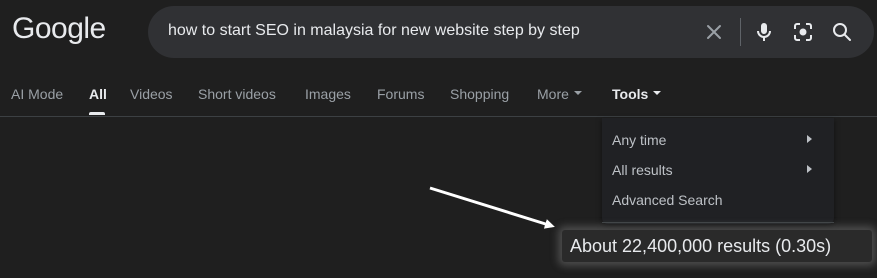 This screenshot has height=278, width=877. I want to click on annotation-arrow-icon, so click(492, 207).